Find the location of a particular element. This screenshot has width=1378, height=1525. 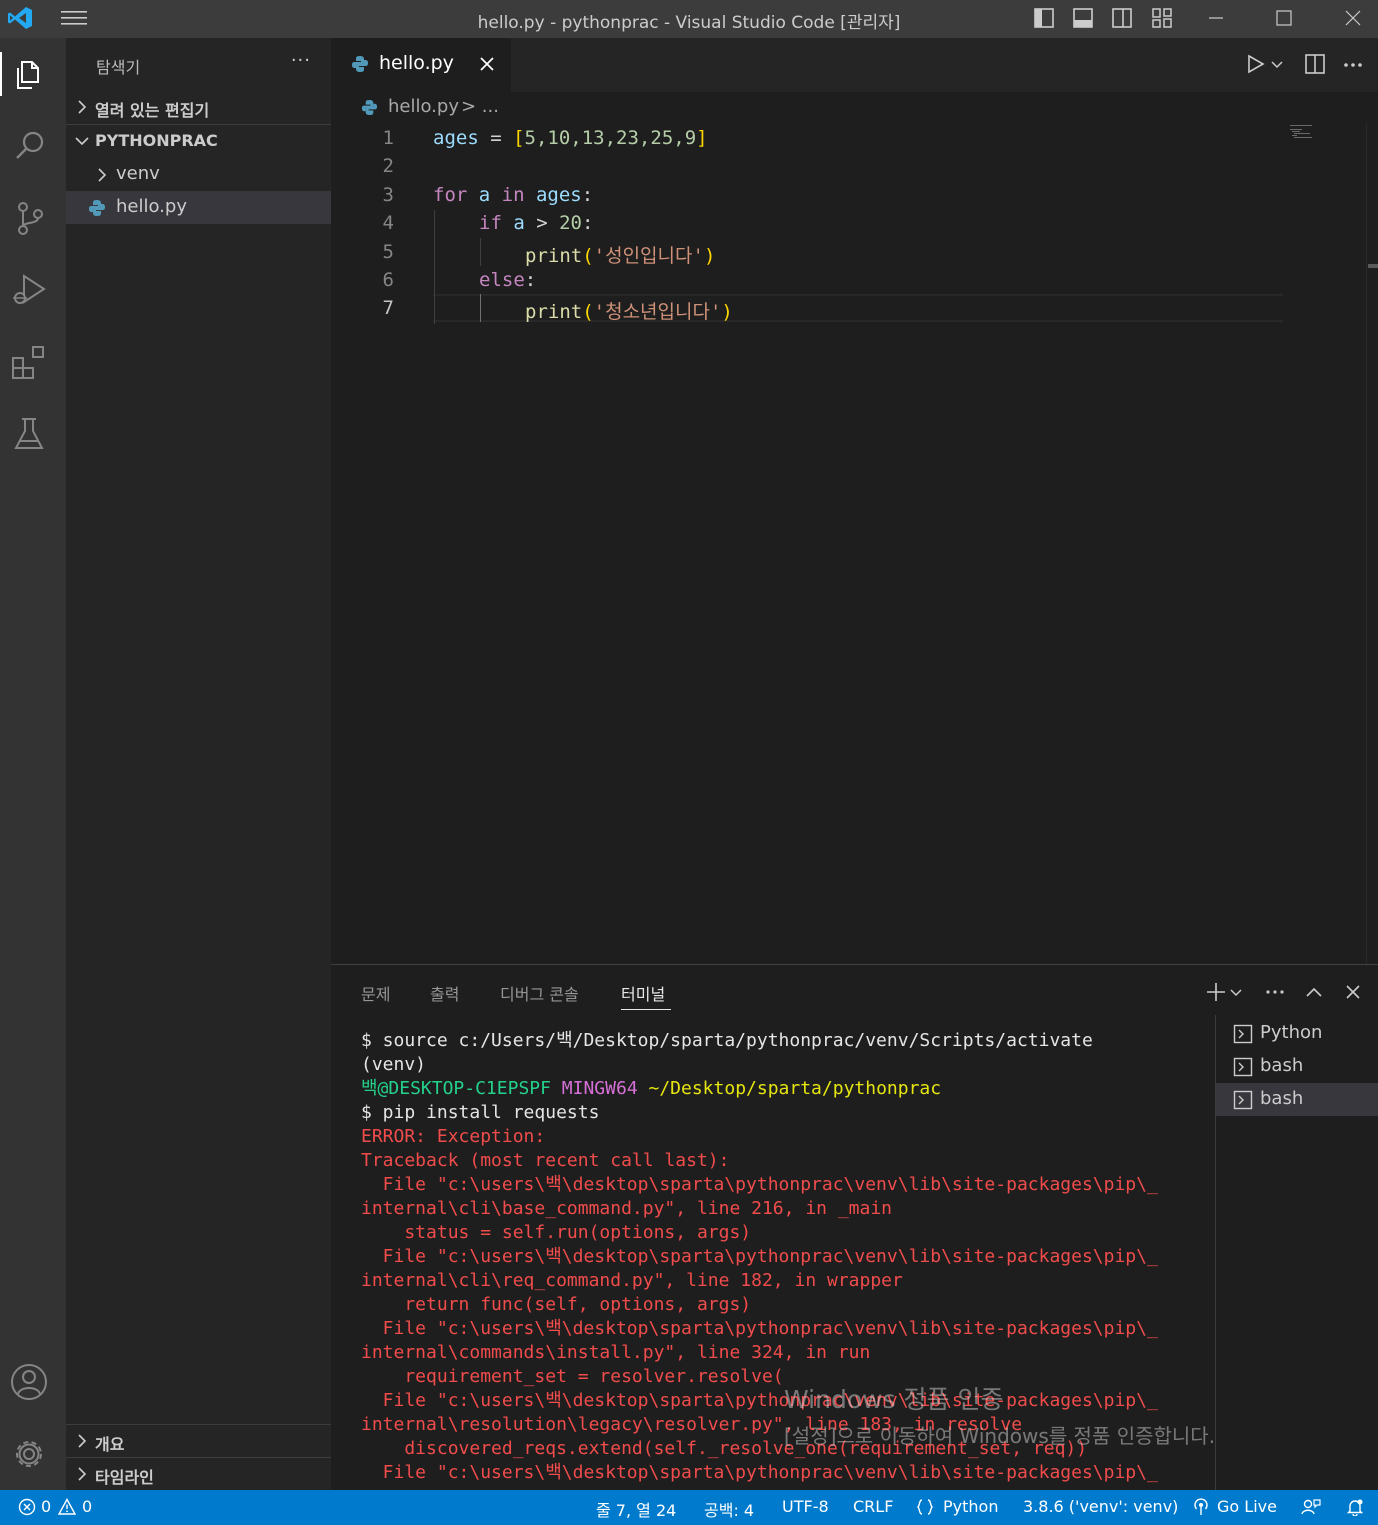

end-of-line: CRLF is located at coordinates (873, 1506).